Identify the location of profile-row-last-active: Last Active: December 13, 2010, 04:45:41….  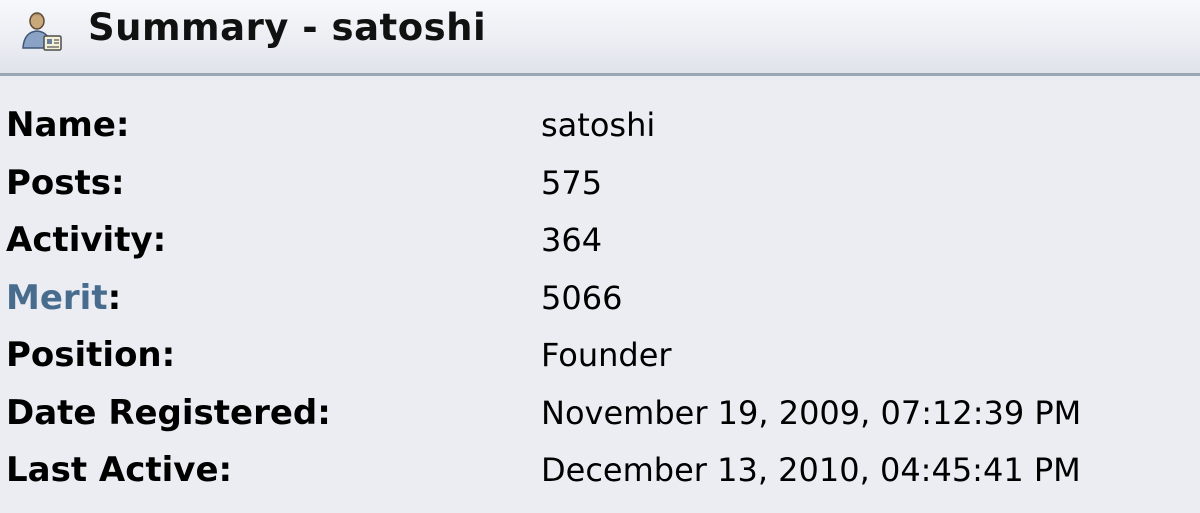
(600, 474).